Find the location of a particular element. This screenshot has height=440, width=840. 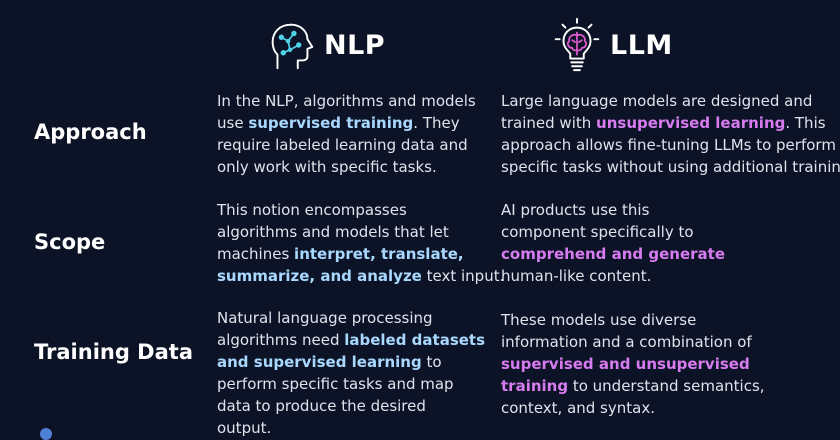

row-label-approach: Approach is located at coordinates (90, 132).